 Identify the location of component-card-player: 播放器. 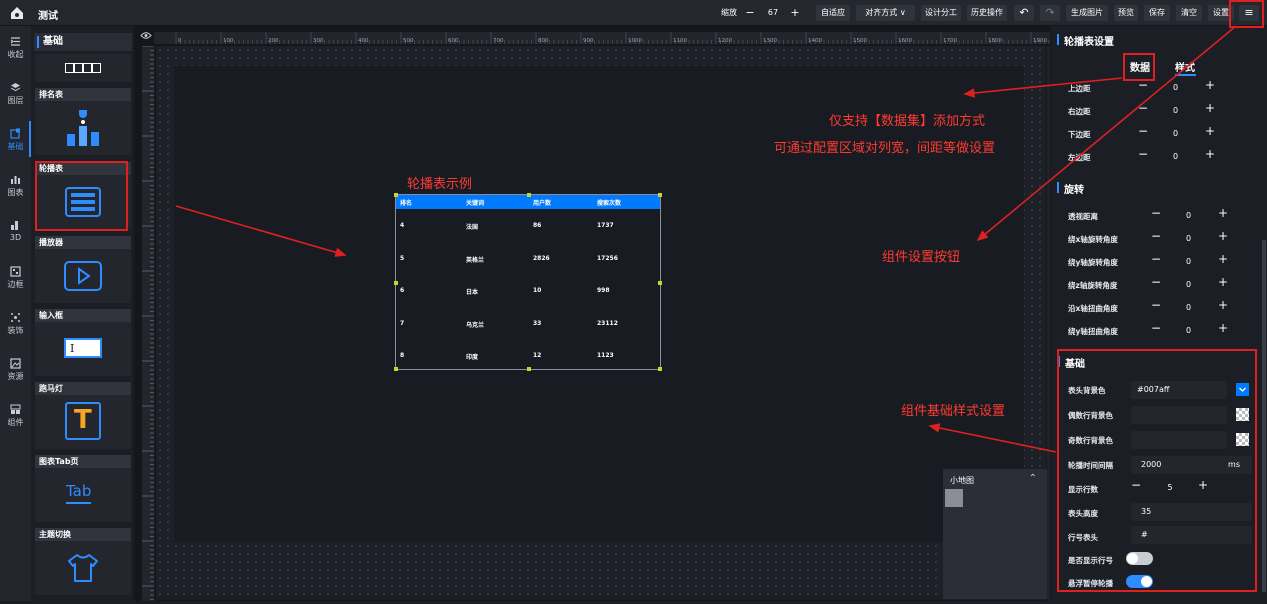
(83, 269).